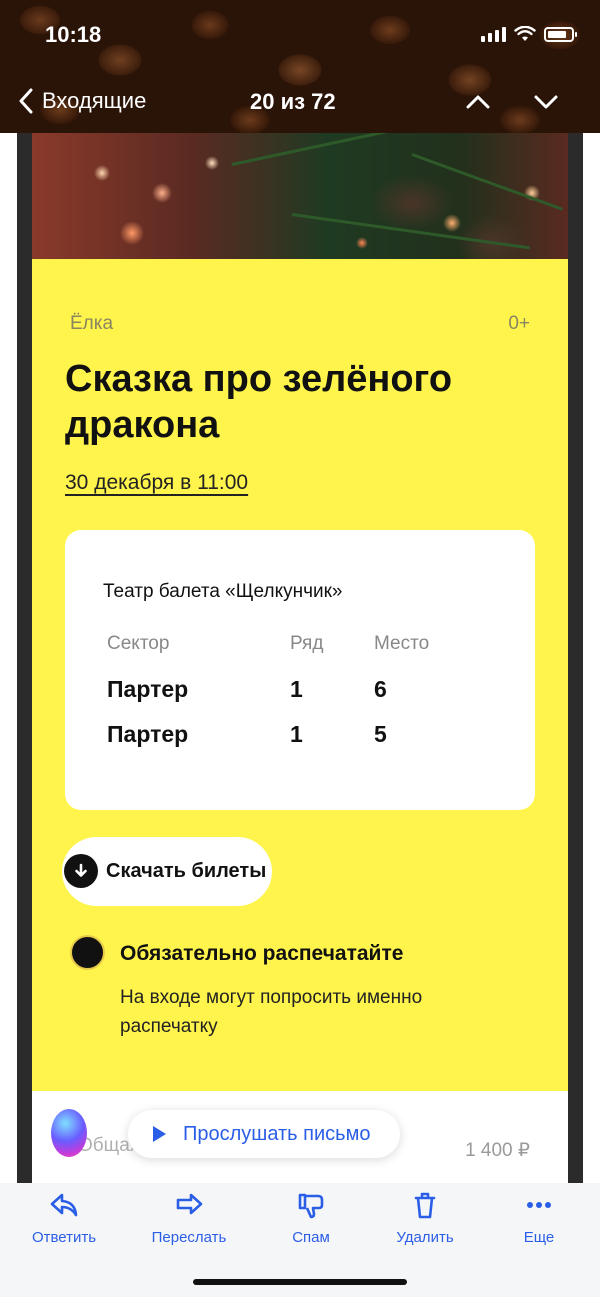 The image size is (600, 1297). What do you see at coordinates (425, 1237) in the screenshot?
I see `delete-label: Удалить` at bounding box center [425, 1237].